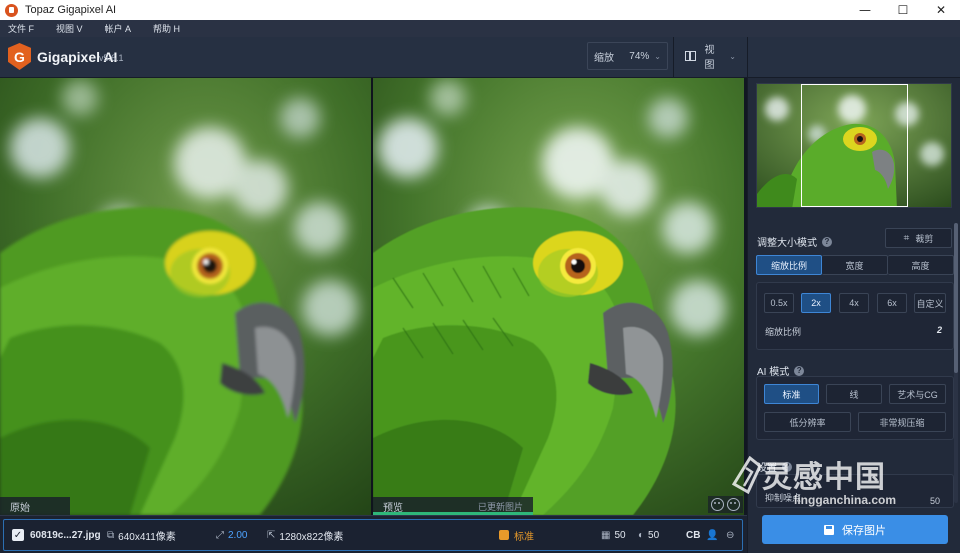 The height and width of the screenshot is (553, 960). Describe the element at coordinates (71, 10) in the screenshot. I see `window-title: Topaz Gigapixel AI` at that location.